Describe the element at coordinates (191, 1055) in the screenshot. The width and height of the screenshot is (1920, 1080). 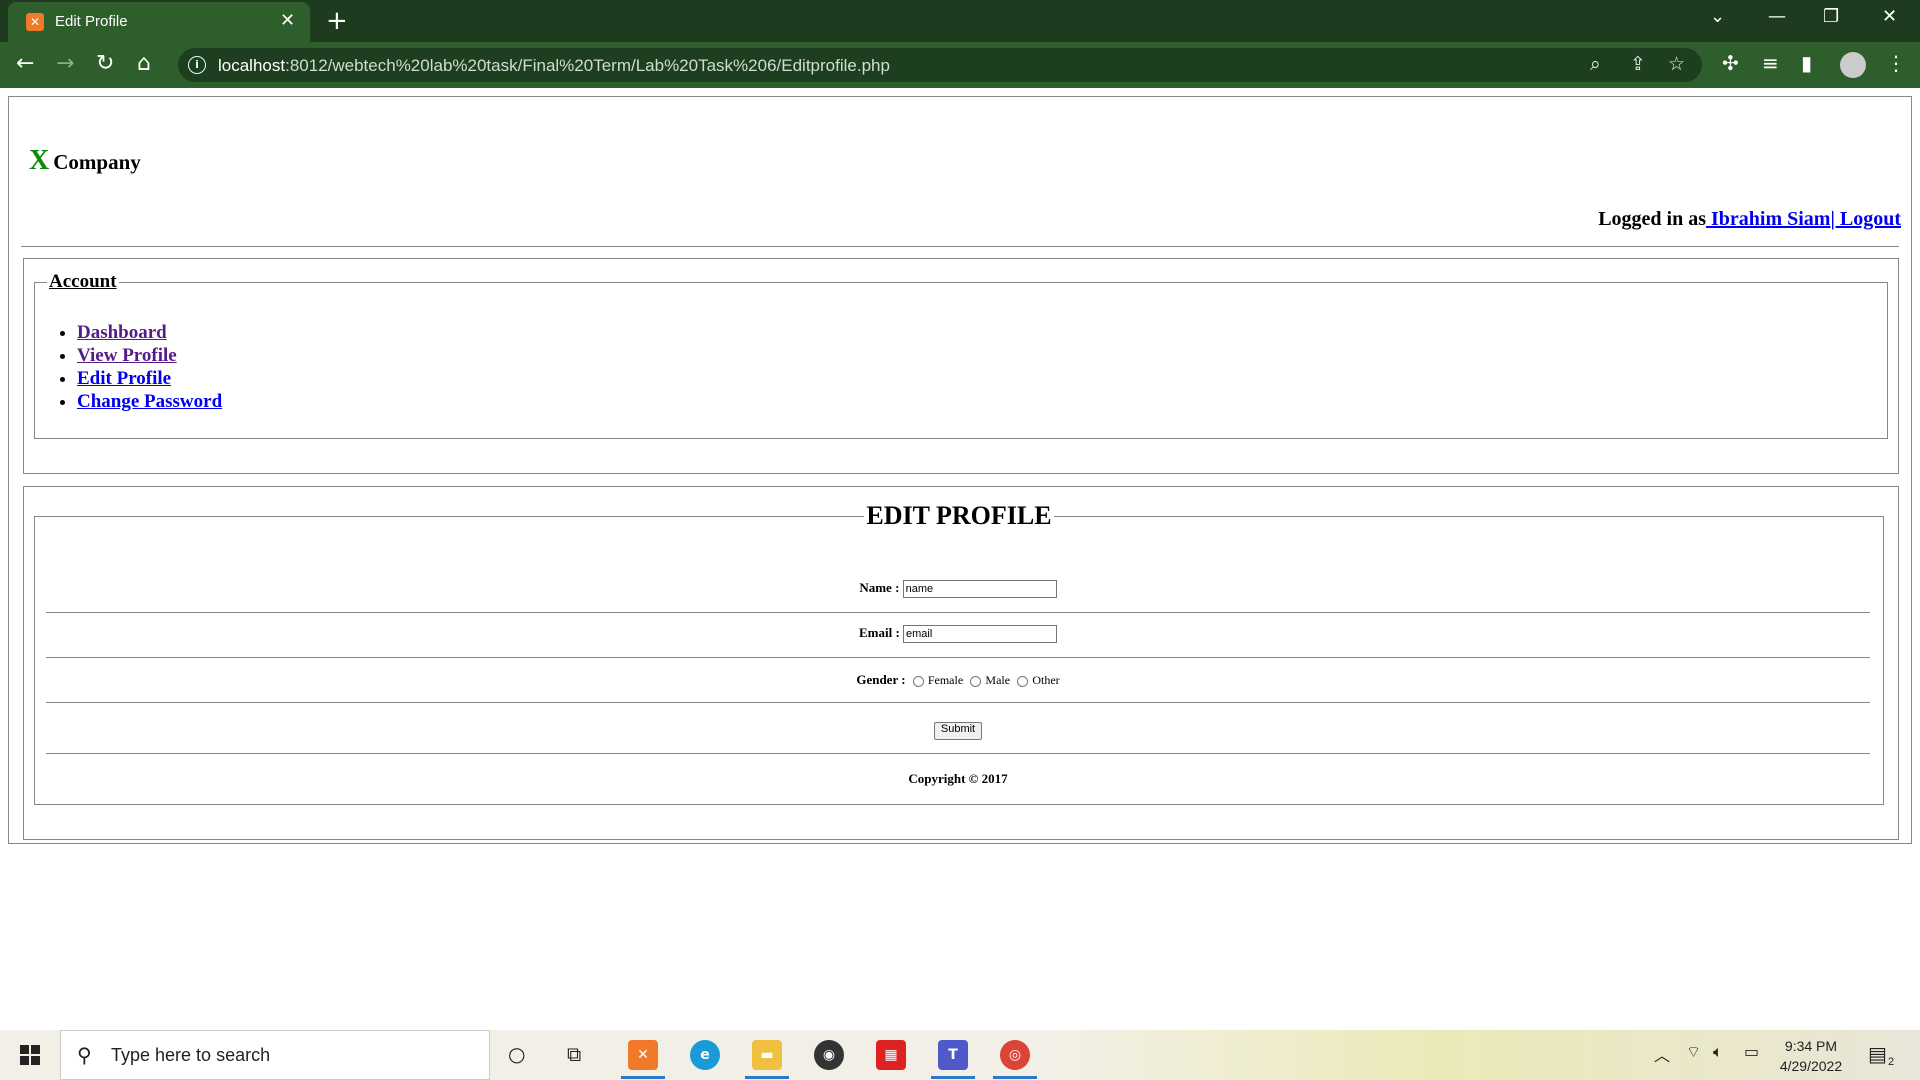
I see `search-placeholder: Type here to search` at that location.